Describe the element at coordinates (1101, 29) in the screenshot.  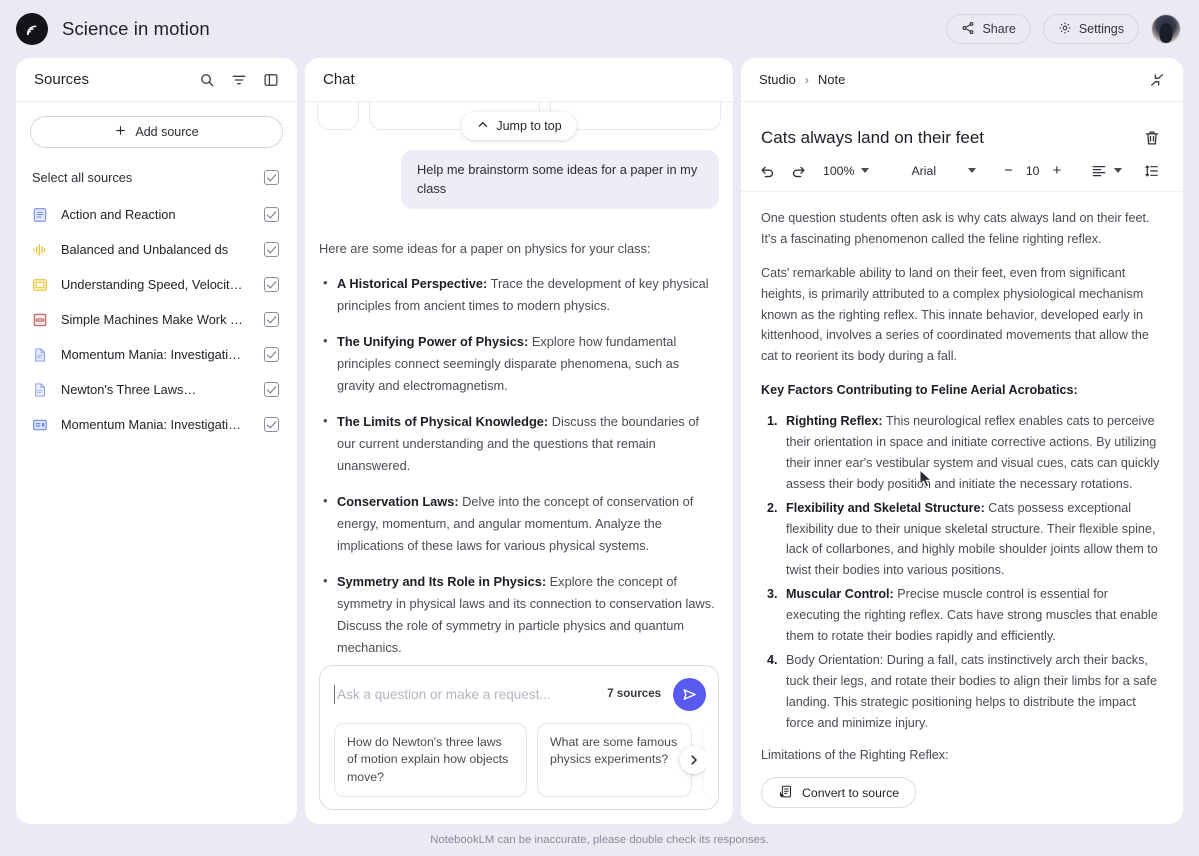
I see `settings-label: Settings` at that location.